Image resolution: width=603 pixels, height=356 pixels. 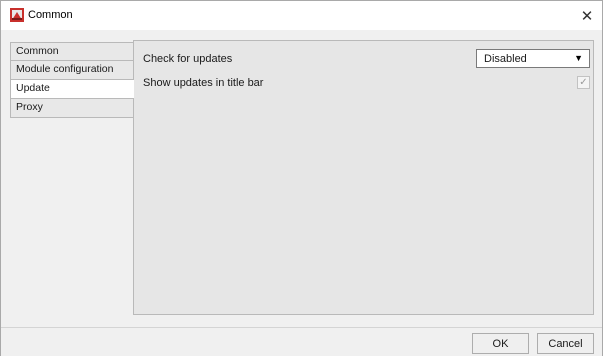 I want to click on check-updates-value: Disabled, so click(x=505, y=58).